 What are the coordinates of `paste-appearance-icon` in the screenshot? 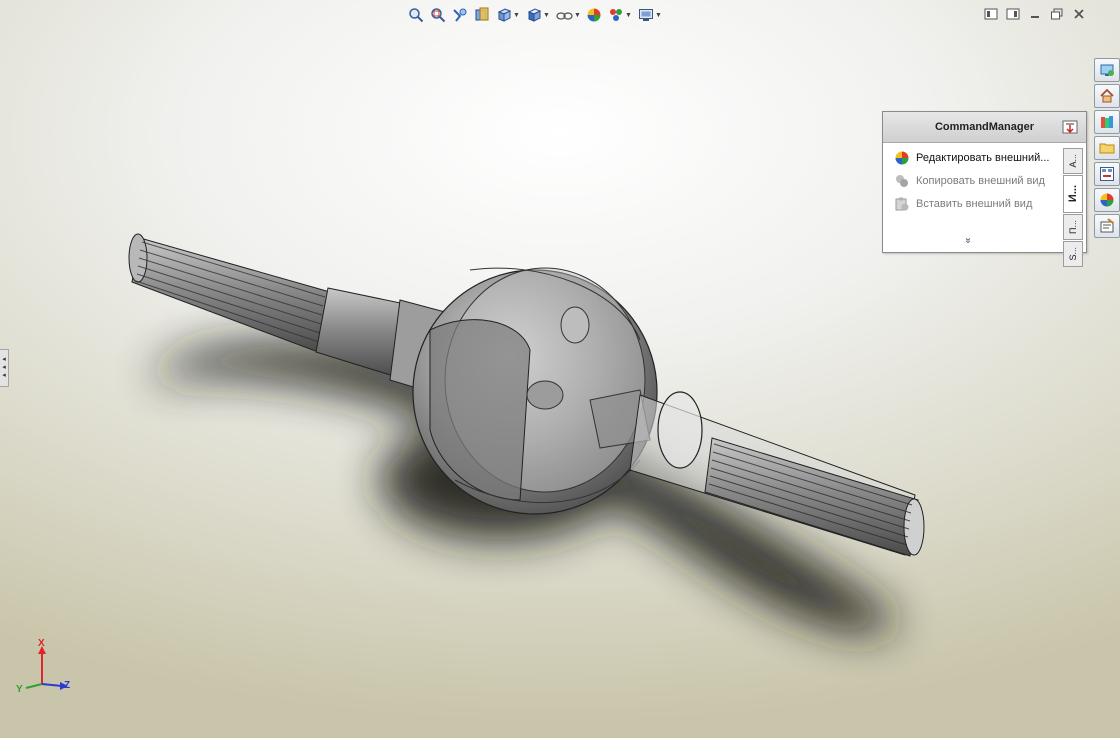 It's located at (902, 203).